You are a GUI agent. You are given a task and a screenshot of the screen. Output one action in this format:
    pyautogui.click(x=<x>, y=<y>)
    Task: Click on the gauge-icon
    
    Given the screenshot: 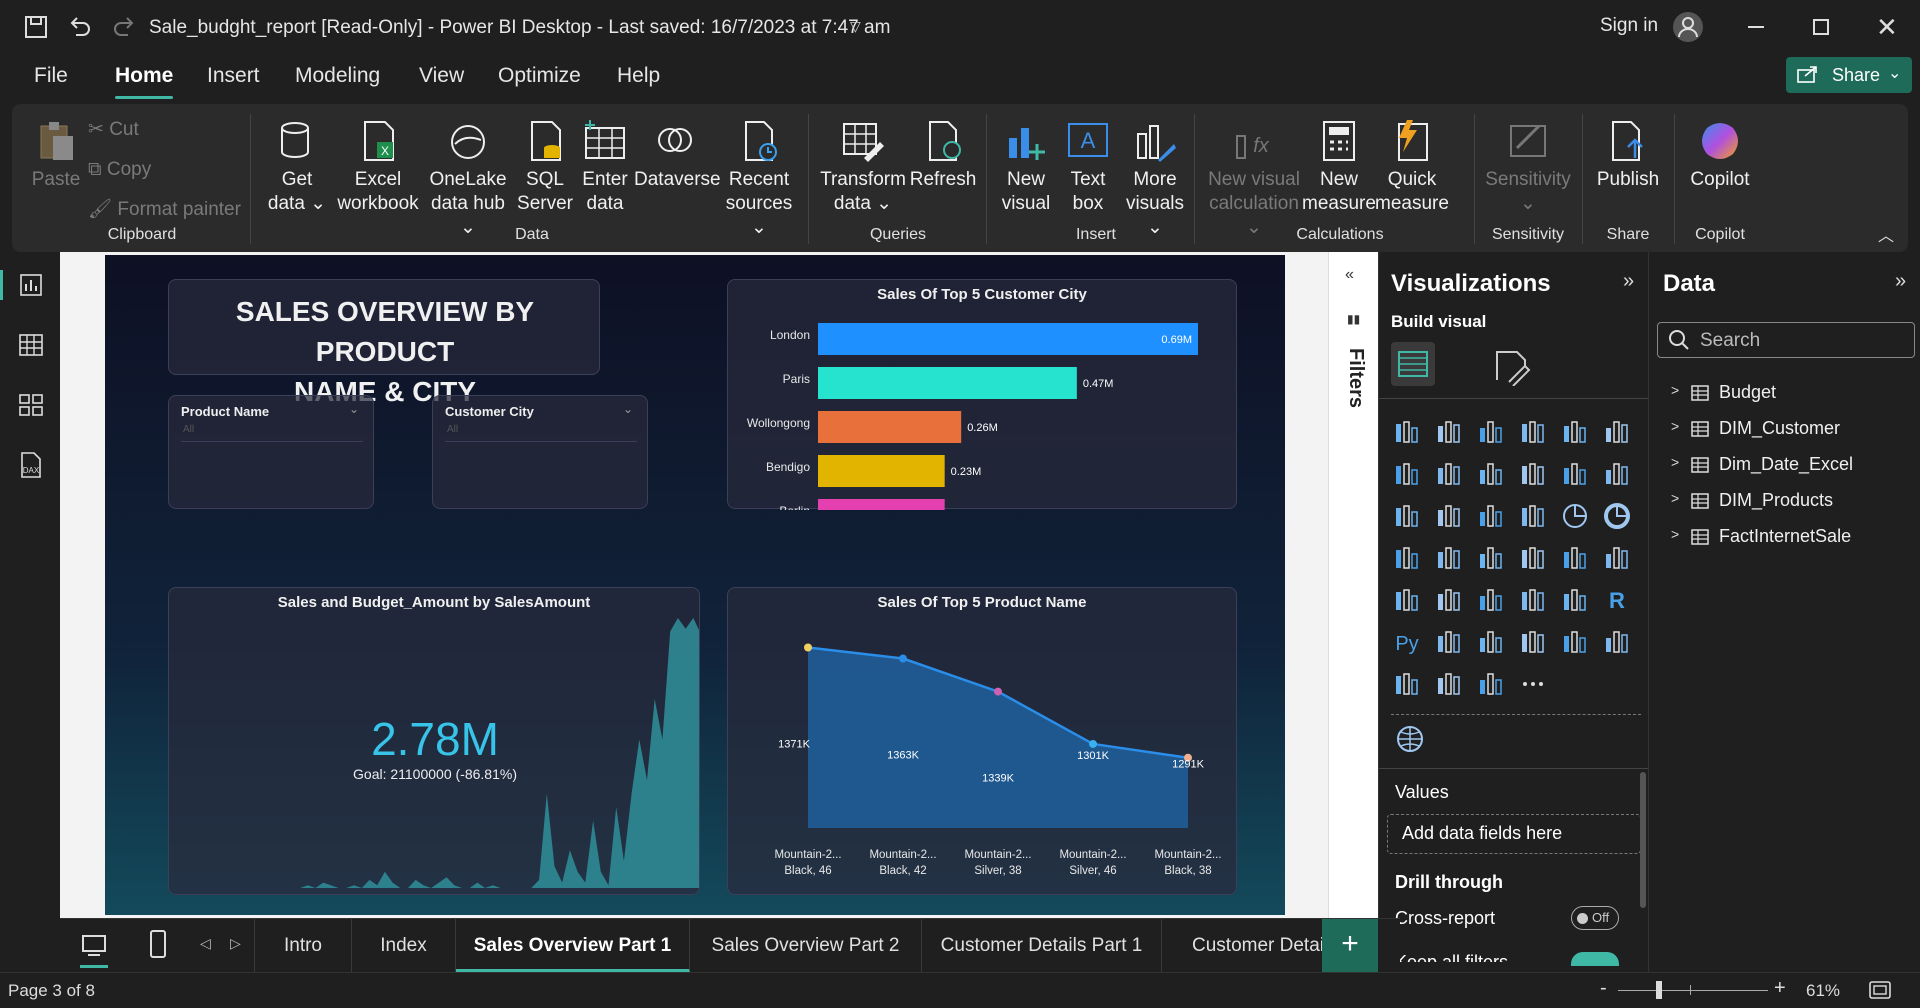 What is the action you would take?
    pyautogui.click(x=1575, y=558)
    